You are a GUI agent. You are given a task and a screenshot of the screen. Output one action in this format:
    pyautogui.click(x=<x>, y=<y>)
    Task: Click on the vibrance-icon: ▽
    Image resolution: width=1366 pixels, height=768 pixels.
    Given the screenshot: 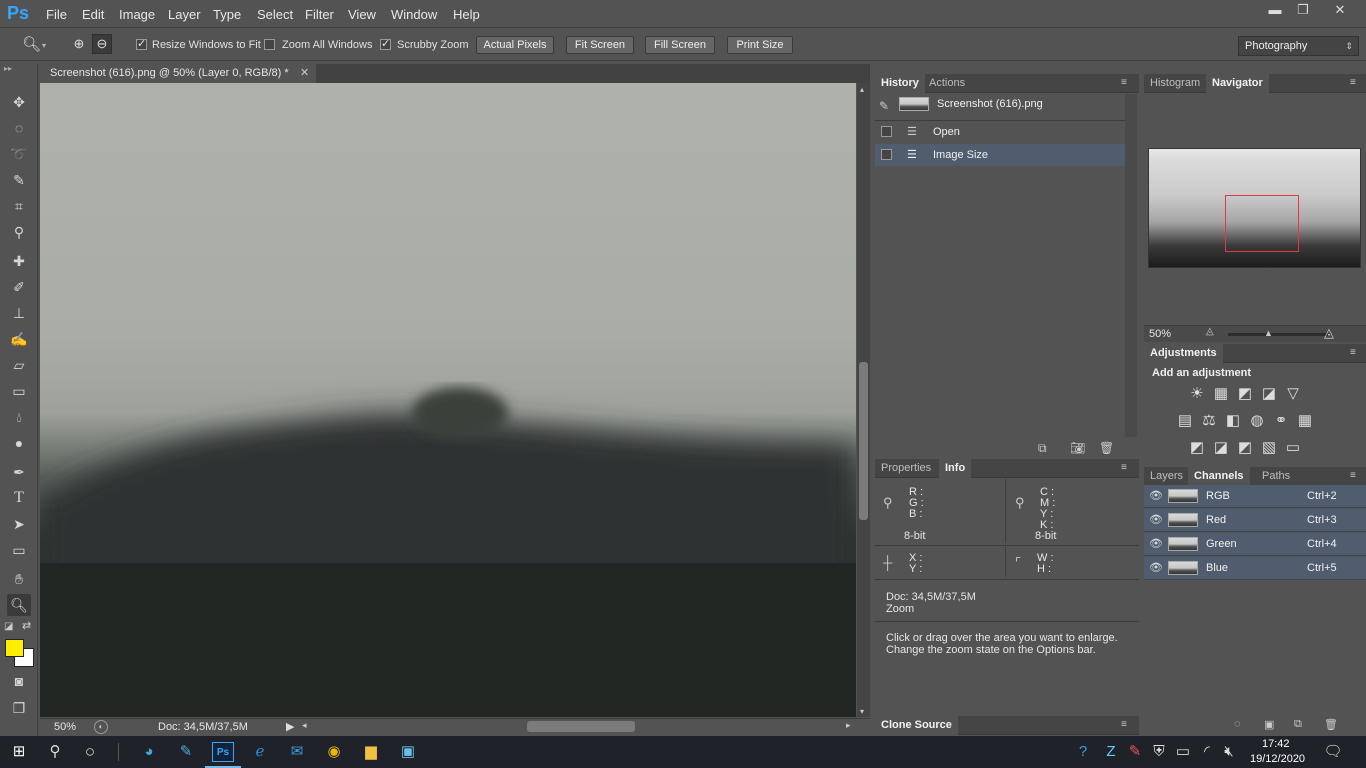 What is the action you would take?
    pyautogui.click(x=1293, y=394)
    